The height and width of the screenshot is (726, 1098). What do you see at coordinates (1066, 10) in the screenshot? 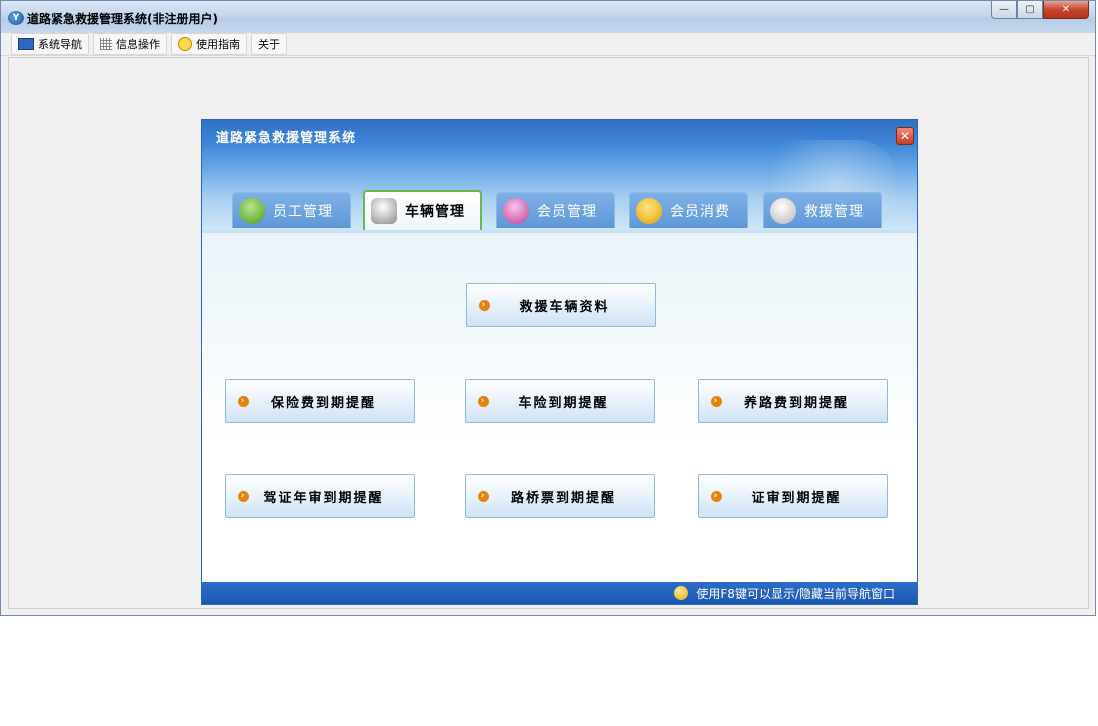
I see `close-button: ✕` at bounding box center [1066, 10].